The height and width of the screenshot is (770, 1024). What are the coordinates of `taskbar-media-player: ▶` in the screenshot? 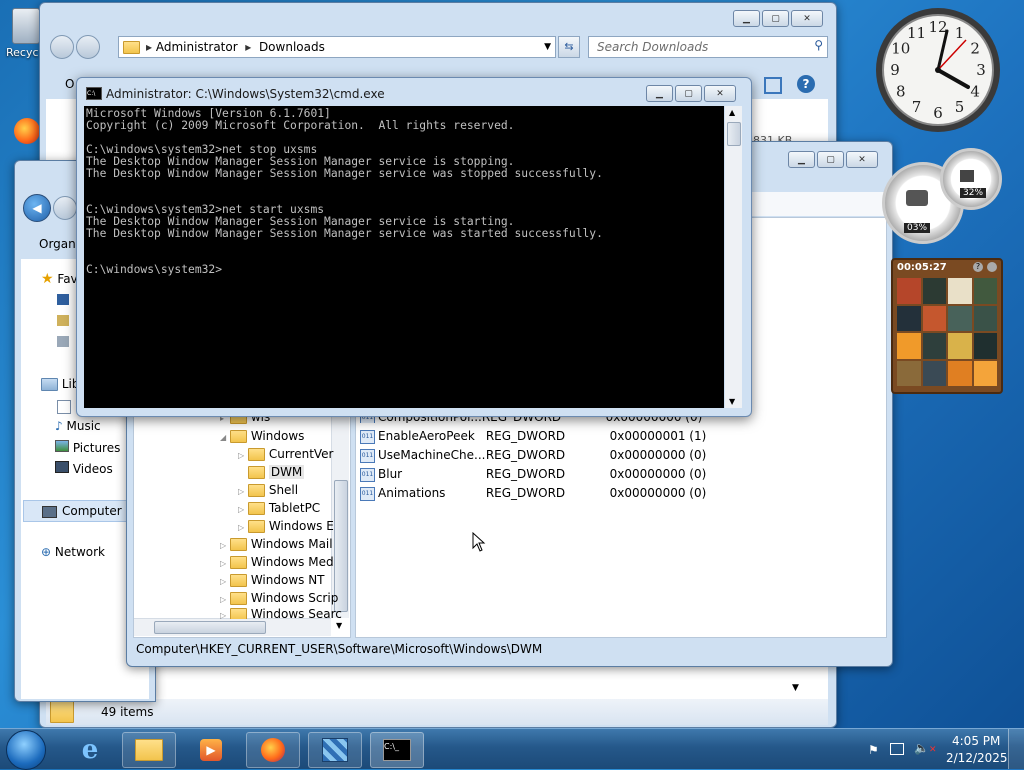 It's located at (211, 750).